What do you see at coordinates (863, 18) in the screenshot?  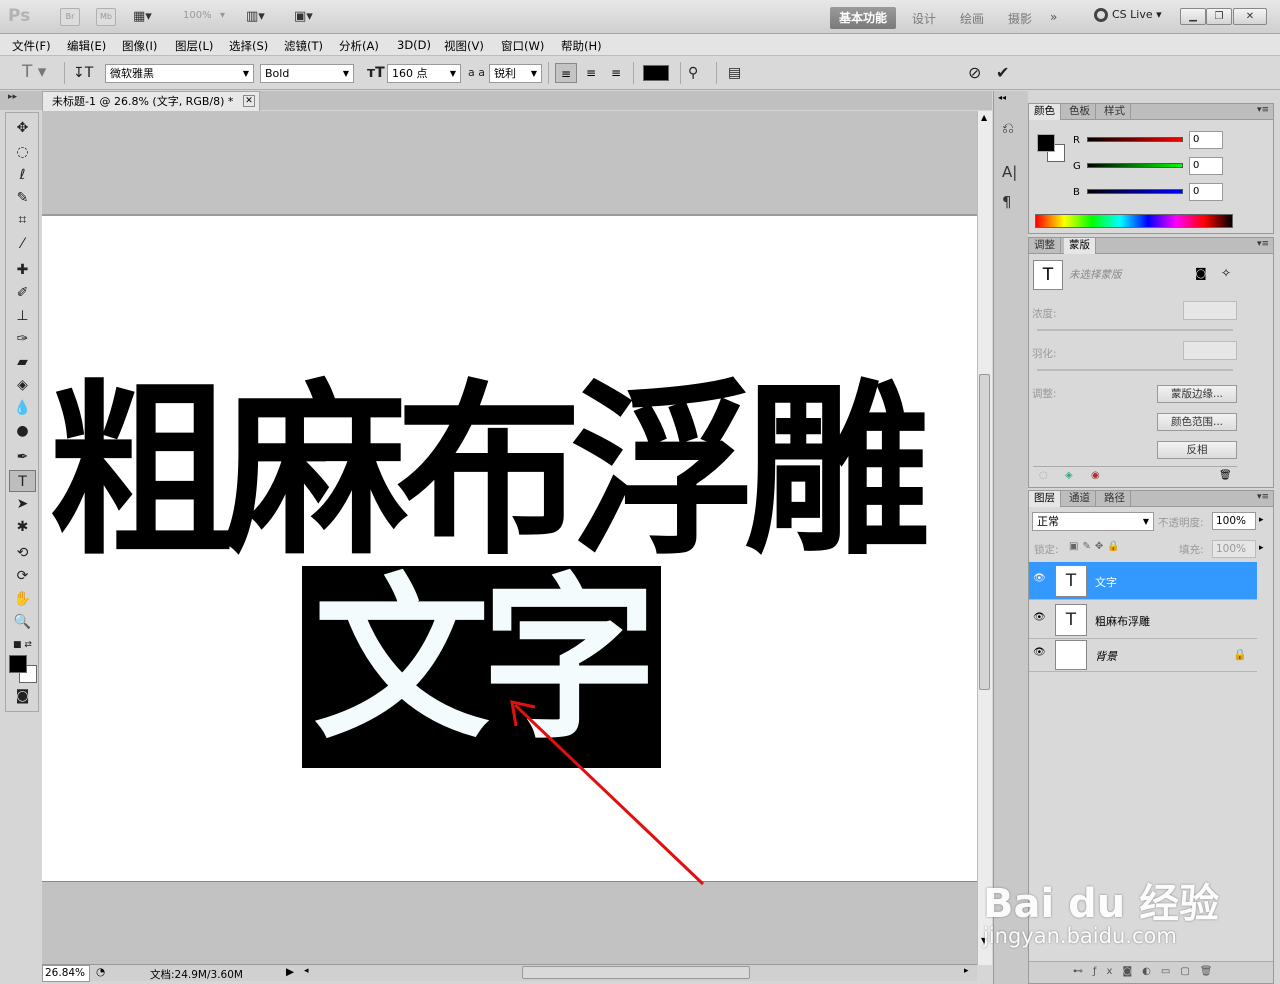 I see `workspace-essentials: 基本功能` at bounding box center [863, 18].